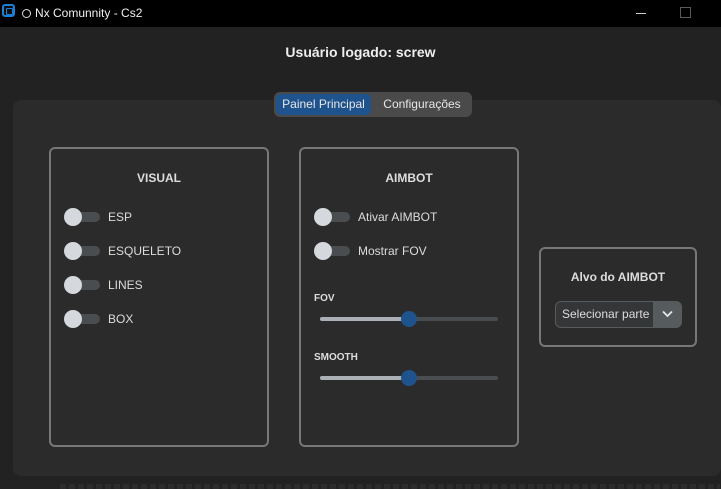 Image resolution: width=721 pixels, height=489 pixels. I want to click on tab-painel-principal: Painel Principal, so click(323, 104).